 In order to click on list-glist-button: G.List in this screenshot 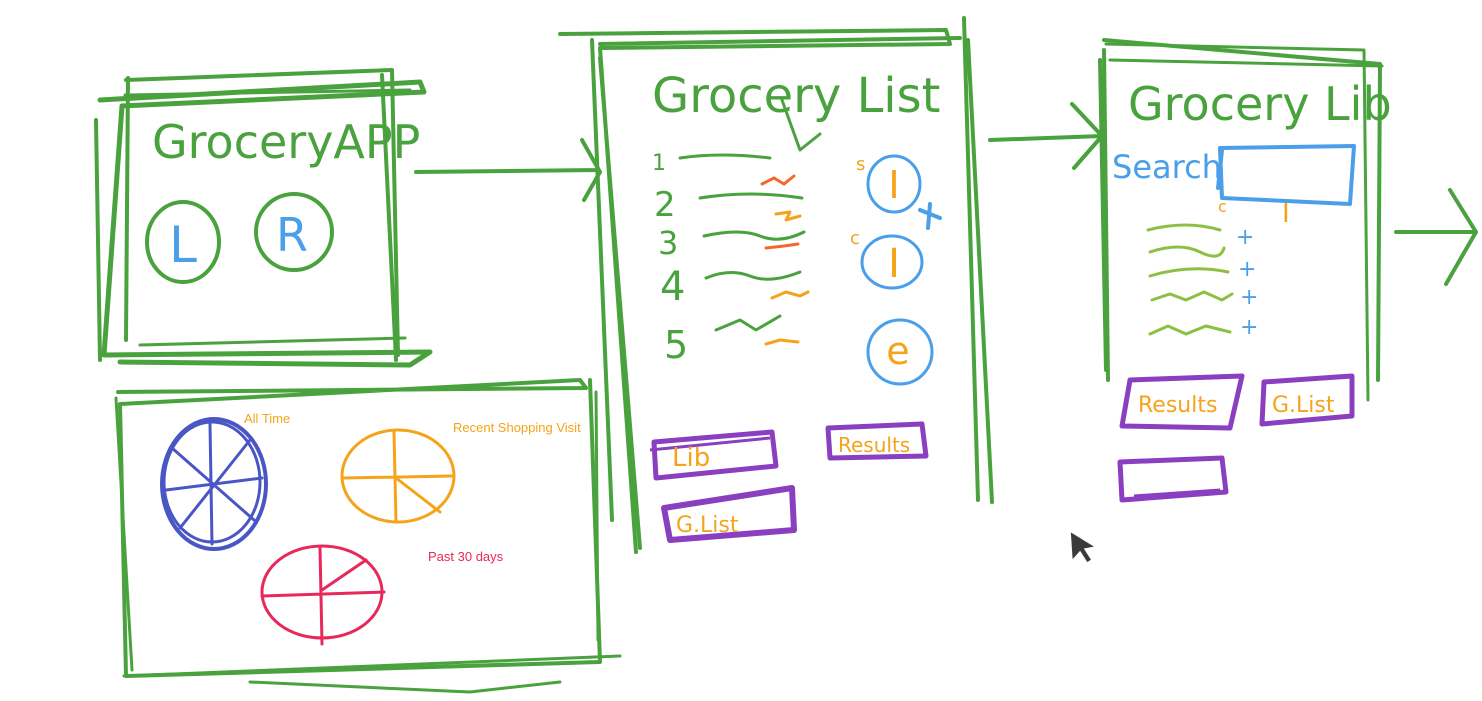, I will do `click(729, 514)`.